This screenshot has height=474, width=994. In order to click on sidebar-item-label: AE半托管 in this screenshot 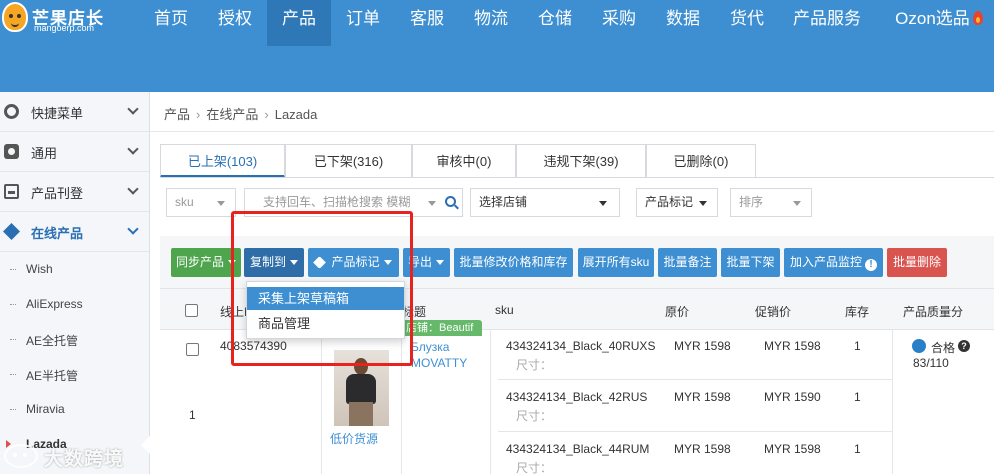, I will do `click(52, 376)`.